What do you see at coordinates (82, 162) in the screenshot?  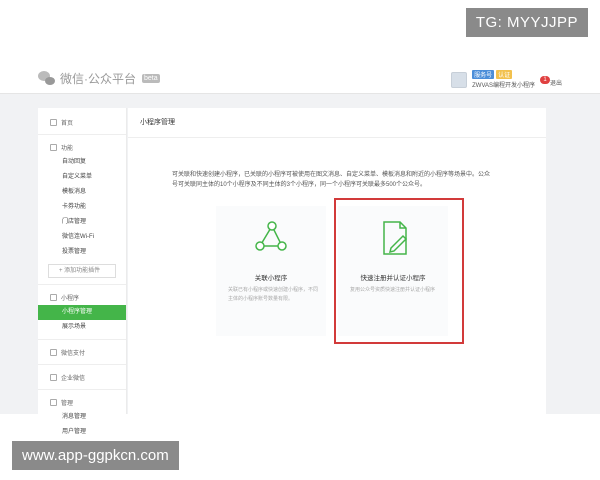 I see `sidebar-item-auto-reply: 自动回复` at bounding box center [82, 162].